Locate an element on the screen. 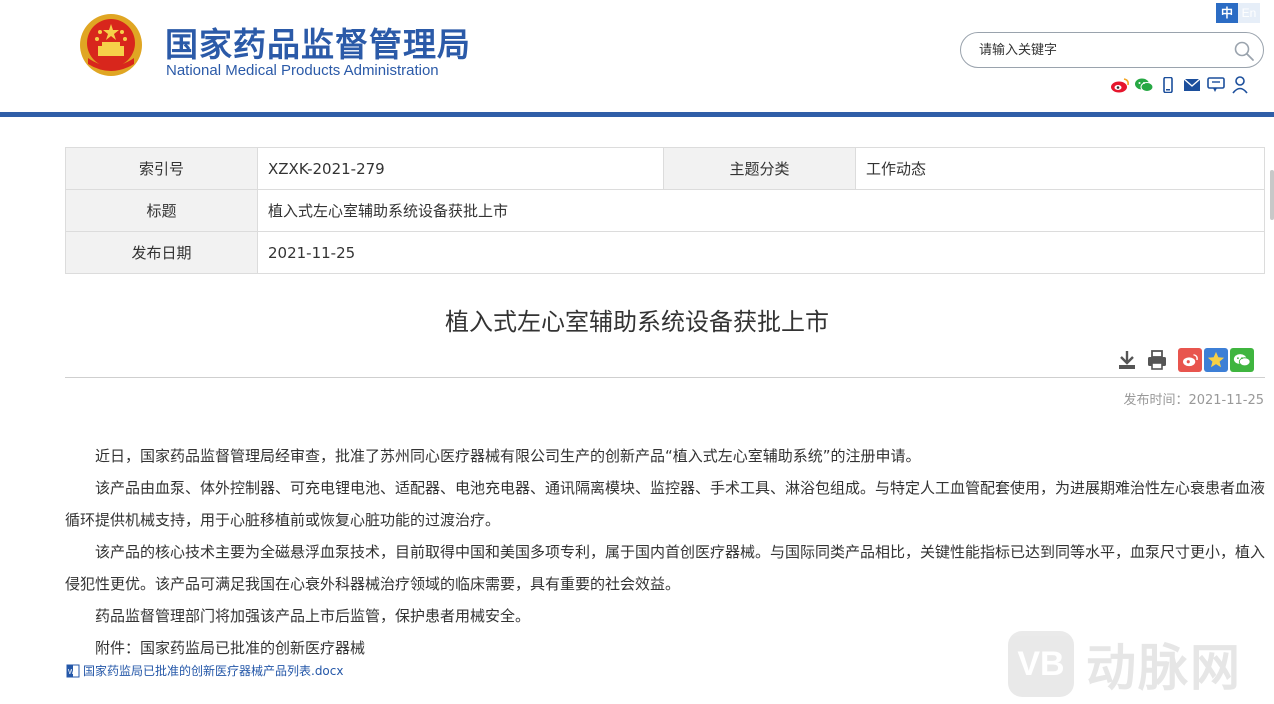 The image size is (1274, 704). category-value: 工作动态 is located at coordinates (1060, 168).